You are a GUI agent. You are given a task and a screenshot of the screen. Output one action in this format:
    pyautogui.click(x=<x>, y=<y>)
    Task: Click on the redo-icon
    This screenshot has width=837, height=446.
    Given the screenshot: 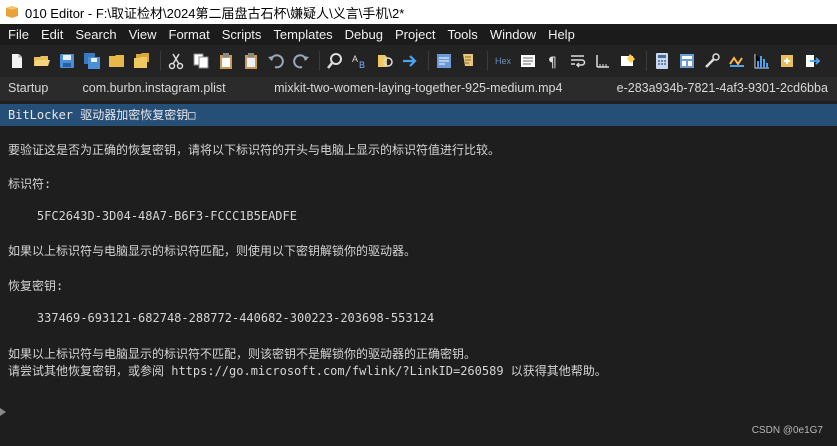 What is the action you would take?
    pyautogui.click(x=301, y=61)
    